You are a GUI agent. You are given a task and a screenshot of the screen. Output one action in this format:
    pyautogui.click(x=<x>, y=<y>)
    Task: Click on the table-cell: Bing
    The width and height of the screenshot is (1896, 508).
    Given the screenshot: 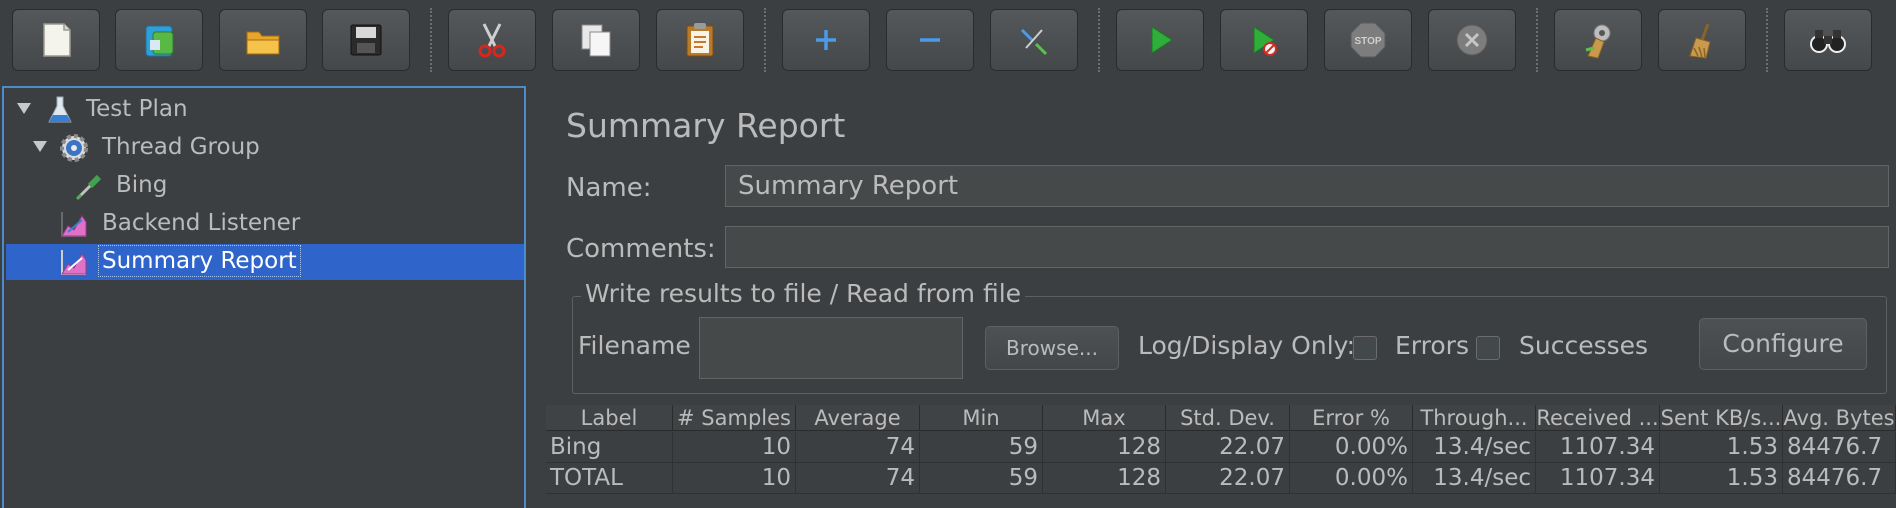 What is the action you would take?
    pyautogui.click(x=609, y=447)
    